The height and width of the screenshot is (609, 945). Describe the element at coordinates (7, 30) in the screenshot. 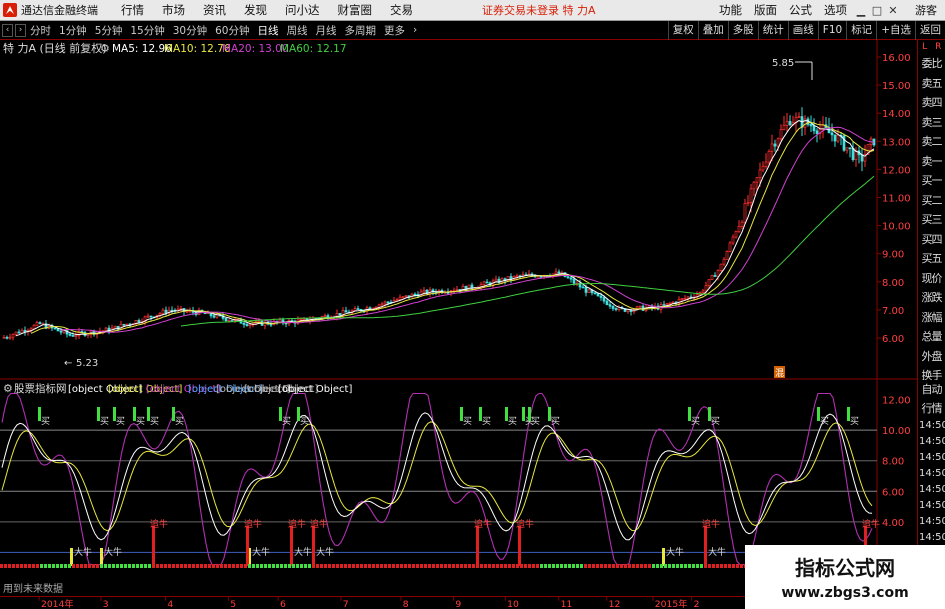

I see `back-arrow-icon: ‹` at that location.